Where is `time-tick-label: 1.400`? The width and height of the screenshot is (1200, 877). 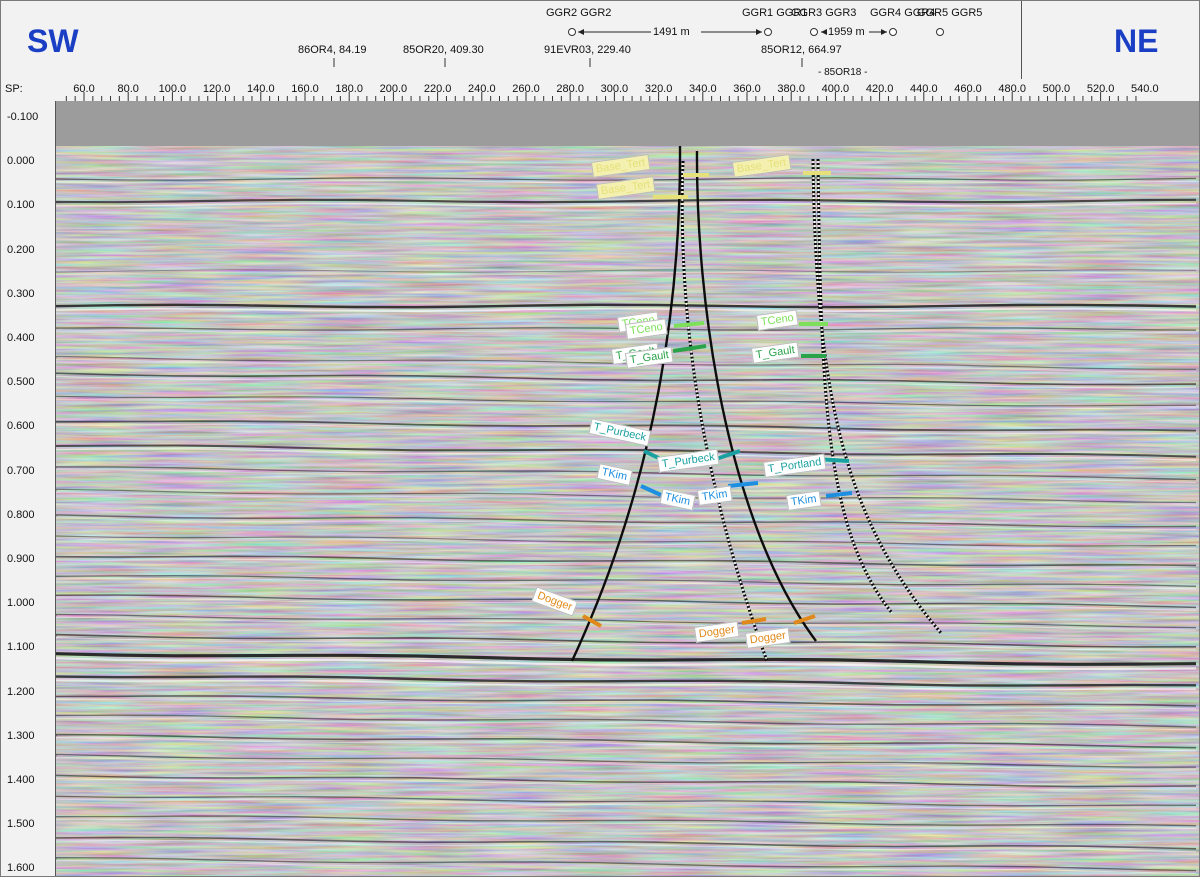 time-tick-label: 1.400 is located at coordinates (21, 780).